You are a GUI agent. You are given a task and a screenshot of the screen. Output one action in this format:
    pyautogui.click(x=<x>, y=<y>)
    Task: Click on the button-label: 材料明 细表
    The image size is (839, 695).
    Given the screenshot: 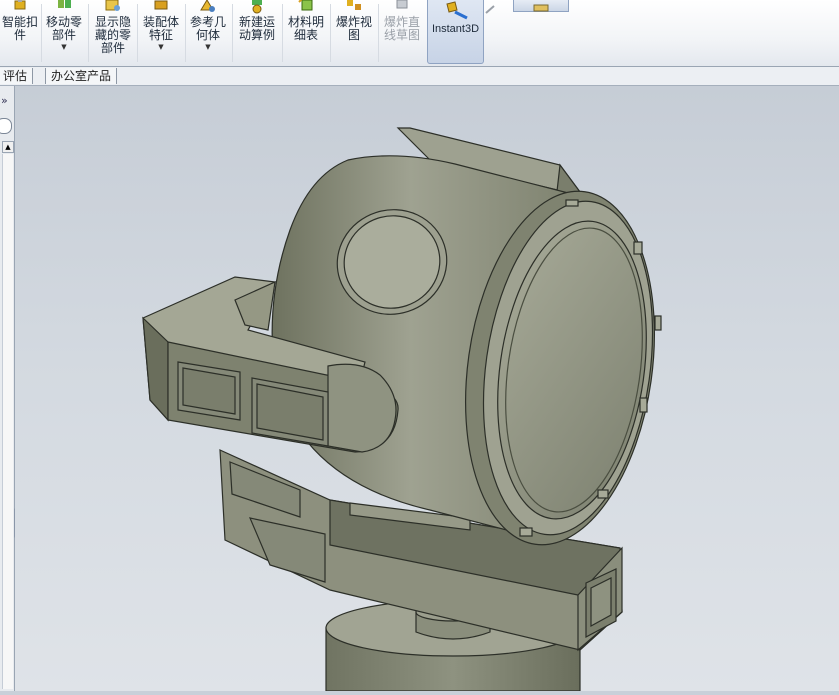 What is the action you would take?
    pyautogui.click(x=305, y=28)
    